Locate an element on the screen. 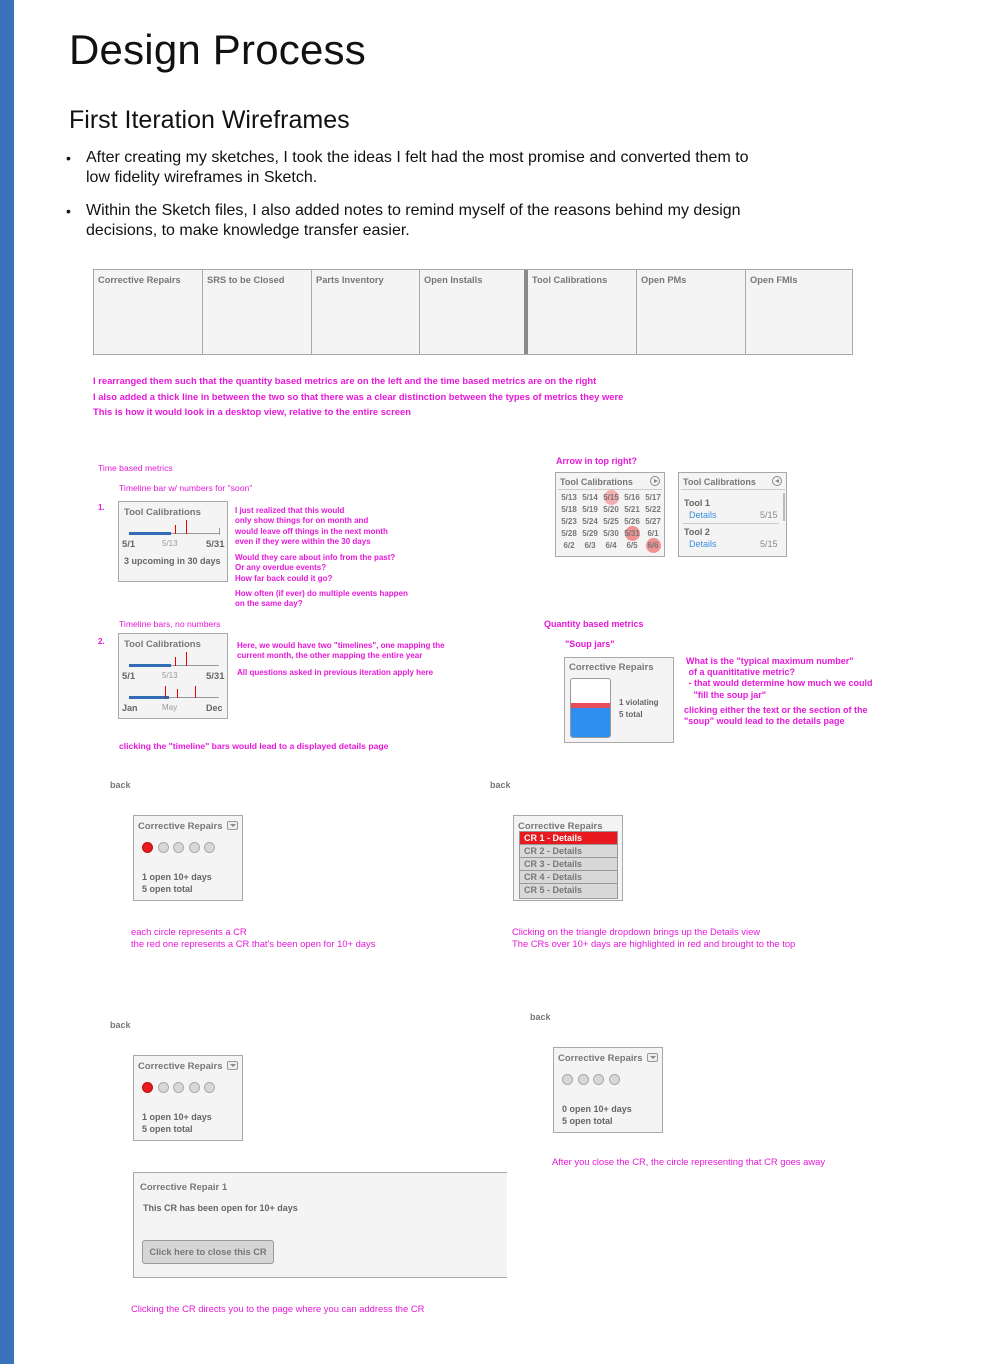  timeline-mid: 5/13 is located at coordinates (170, 543).